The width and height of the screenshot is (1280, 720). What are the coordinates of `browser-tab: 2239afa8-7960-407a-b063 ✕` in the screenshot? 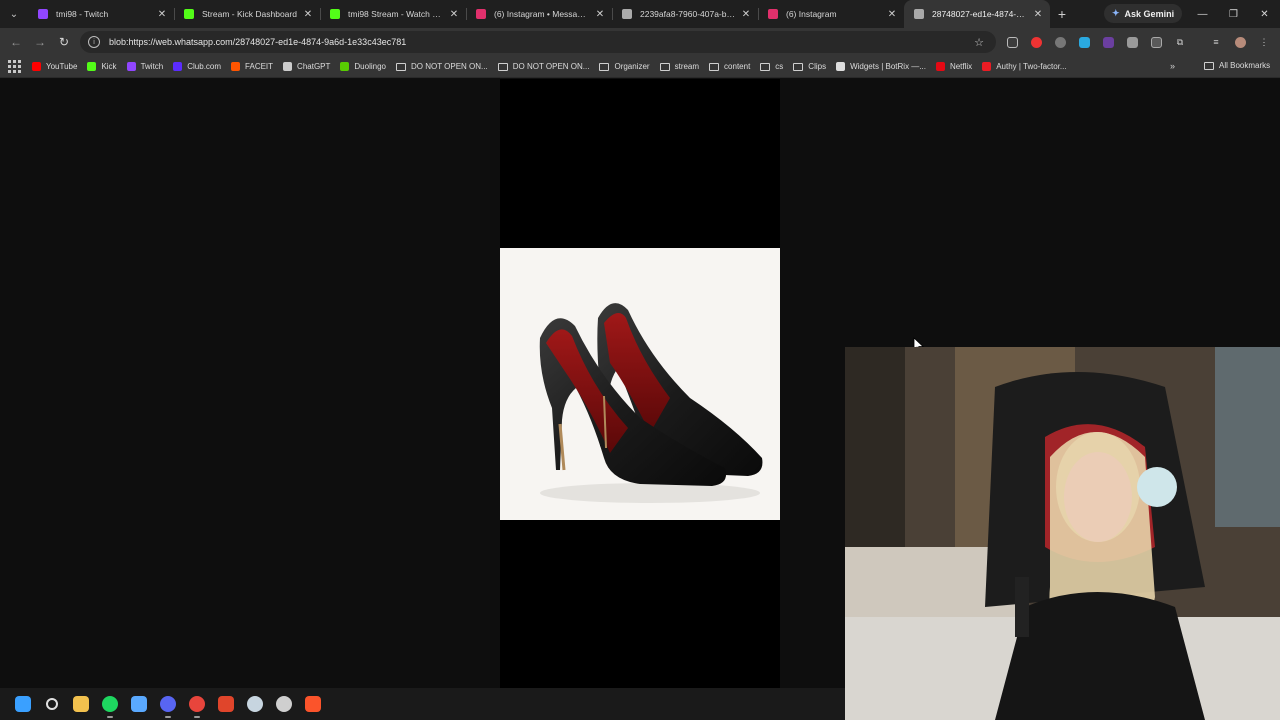 It's located at (685, 14).